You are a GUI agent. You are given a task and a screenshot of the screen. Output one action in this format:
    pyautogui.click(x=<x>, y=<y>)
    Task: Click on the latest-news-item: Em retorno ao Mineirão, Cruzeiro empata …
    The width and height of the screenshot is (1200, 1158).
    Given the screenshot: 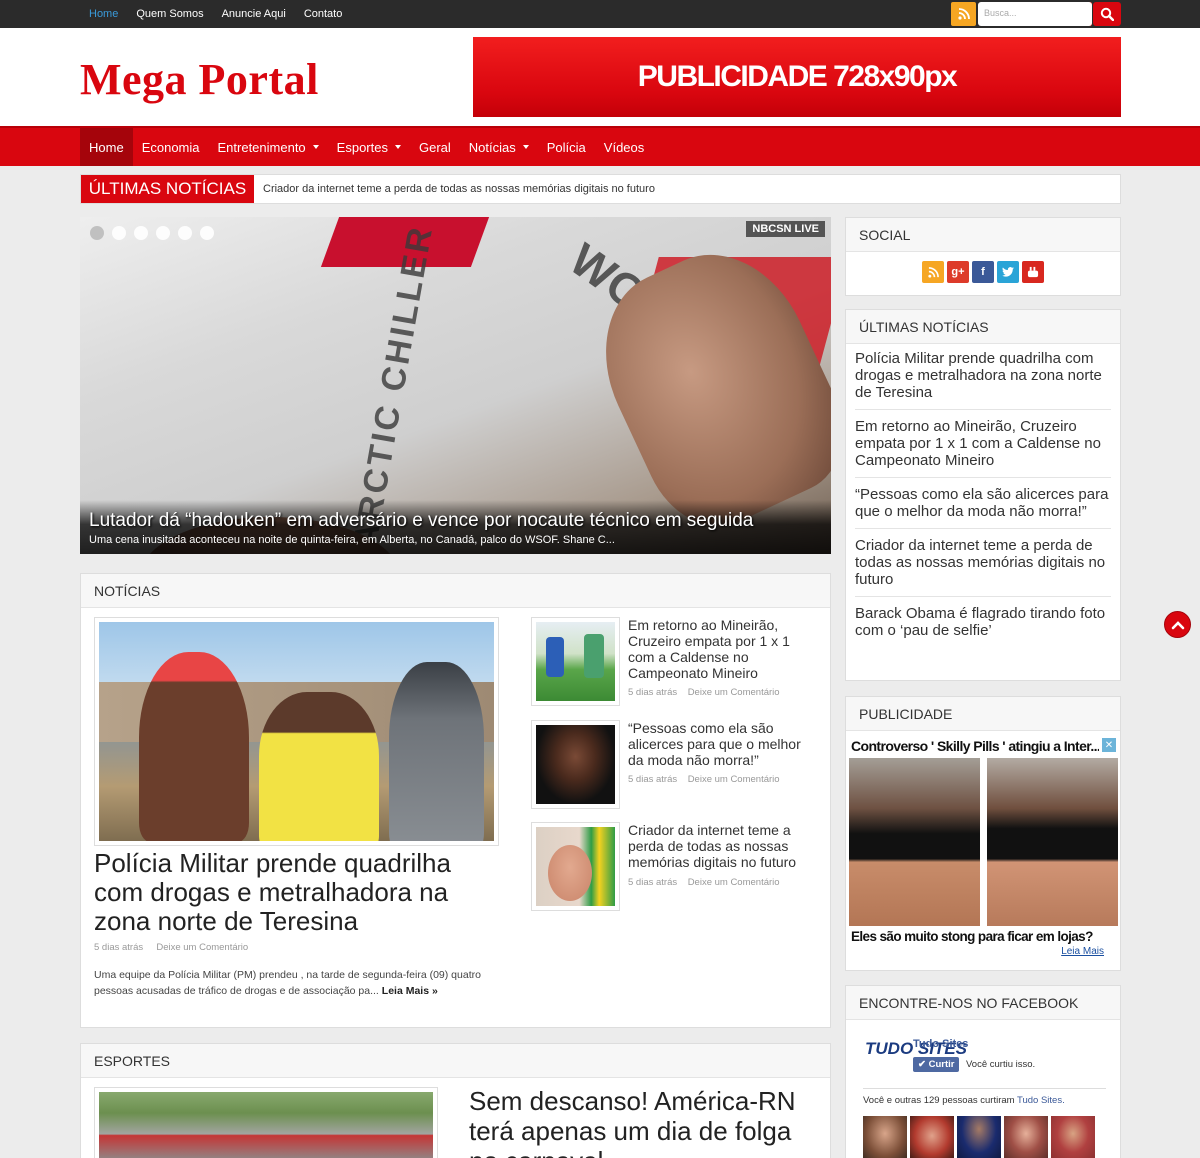 What is the action you would take?
    pyautogui.click(x=983, y=448)
    